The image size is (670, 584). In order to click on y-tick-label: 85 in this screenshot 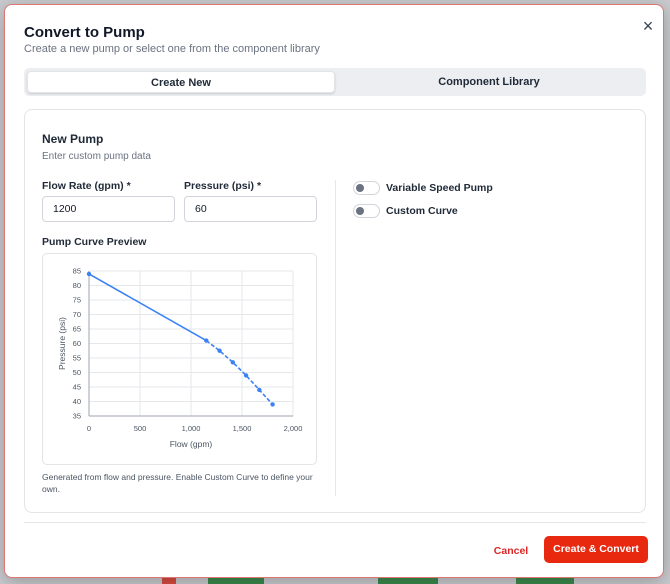, I will do `click(77, 271)`.